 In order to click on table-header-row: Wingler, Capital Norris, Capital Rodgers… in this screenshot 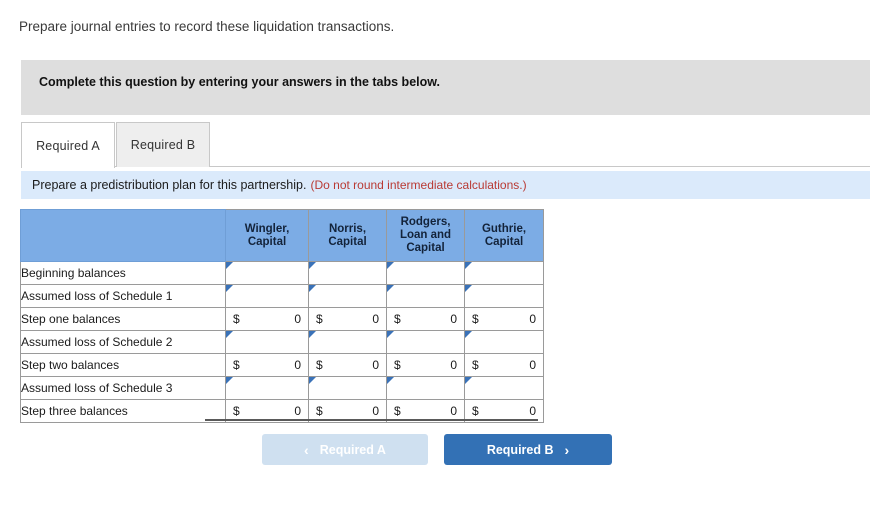, I will do `click(282, 235)`.